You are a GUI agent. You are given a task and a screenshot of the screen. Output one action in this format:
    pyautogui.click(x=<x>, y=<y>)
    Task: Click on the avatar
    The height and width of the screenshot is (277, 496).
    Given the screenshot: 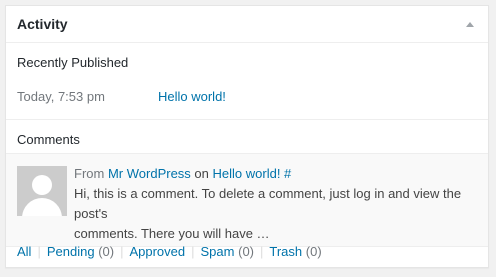 What is the action you would take?
    pyautogui.click(x=42, y=191)
    